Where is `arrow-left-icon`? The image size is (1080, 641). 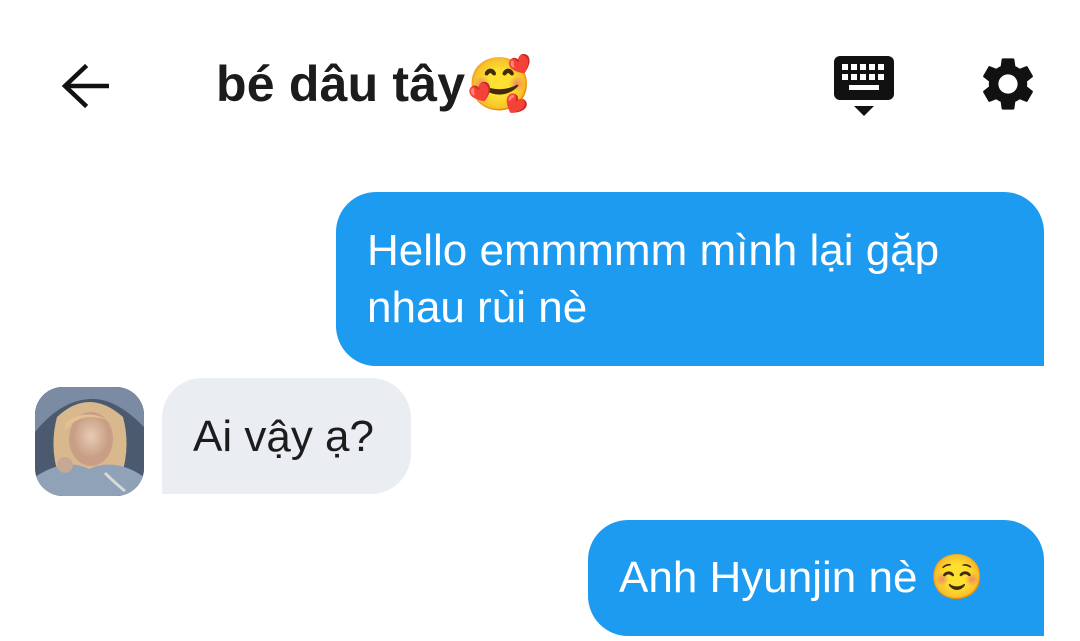
arrow-left-icon is located at coordinates (85, 86).